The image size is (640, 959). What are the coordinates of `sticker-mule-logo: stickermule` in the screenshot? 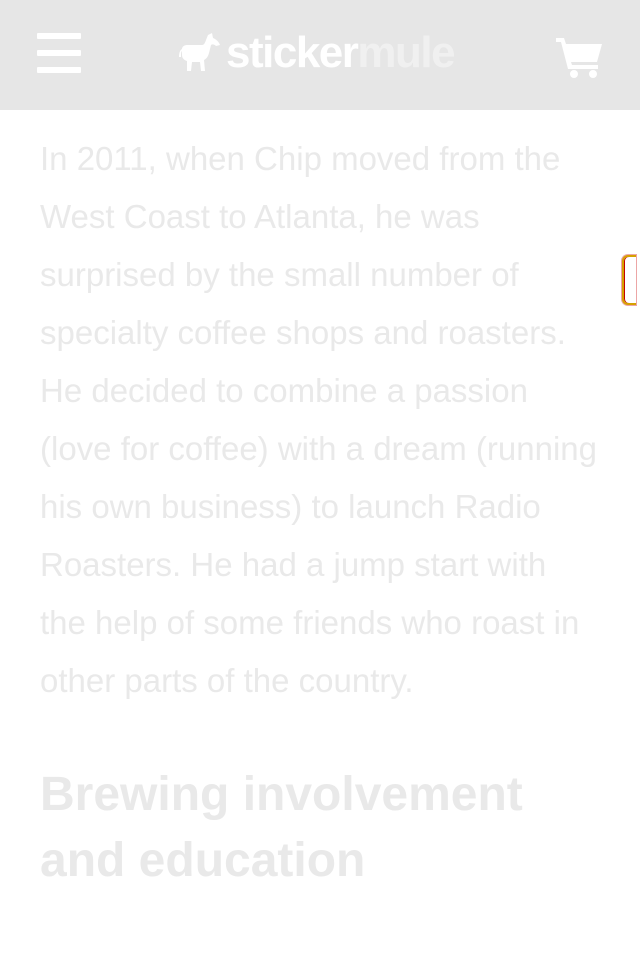 It's located at (317, 52).